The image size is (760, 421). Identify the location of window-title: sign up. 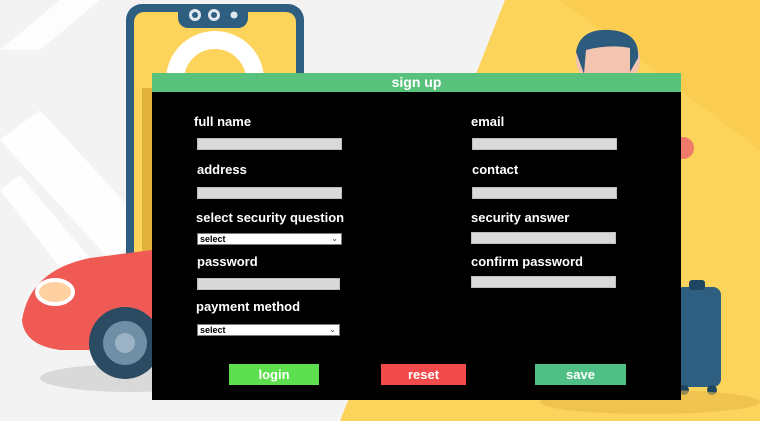
(416, 82).